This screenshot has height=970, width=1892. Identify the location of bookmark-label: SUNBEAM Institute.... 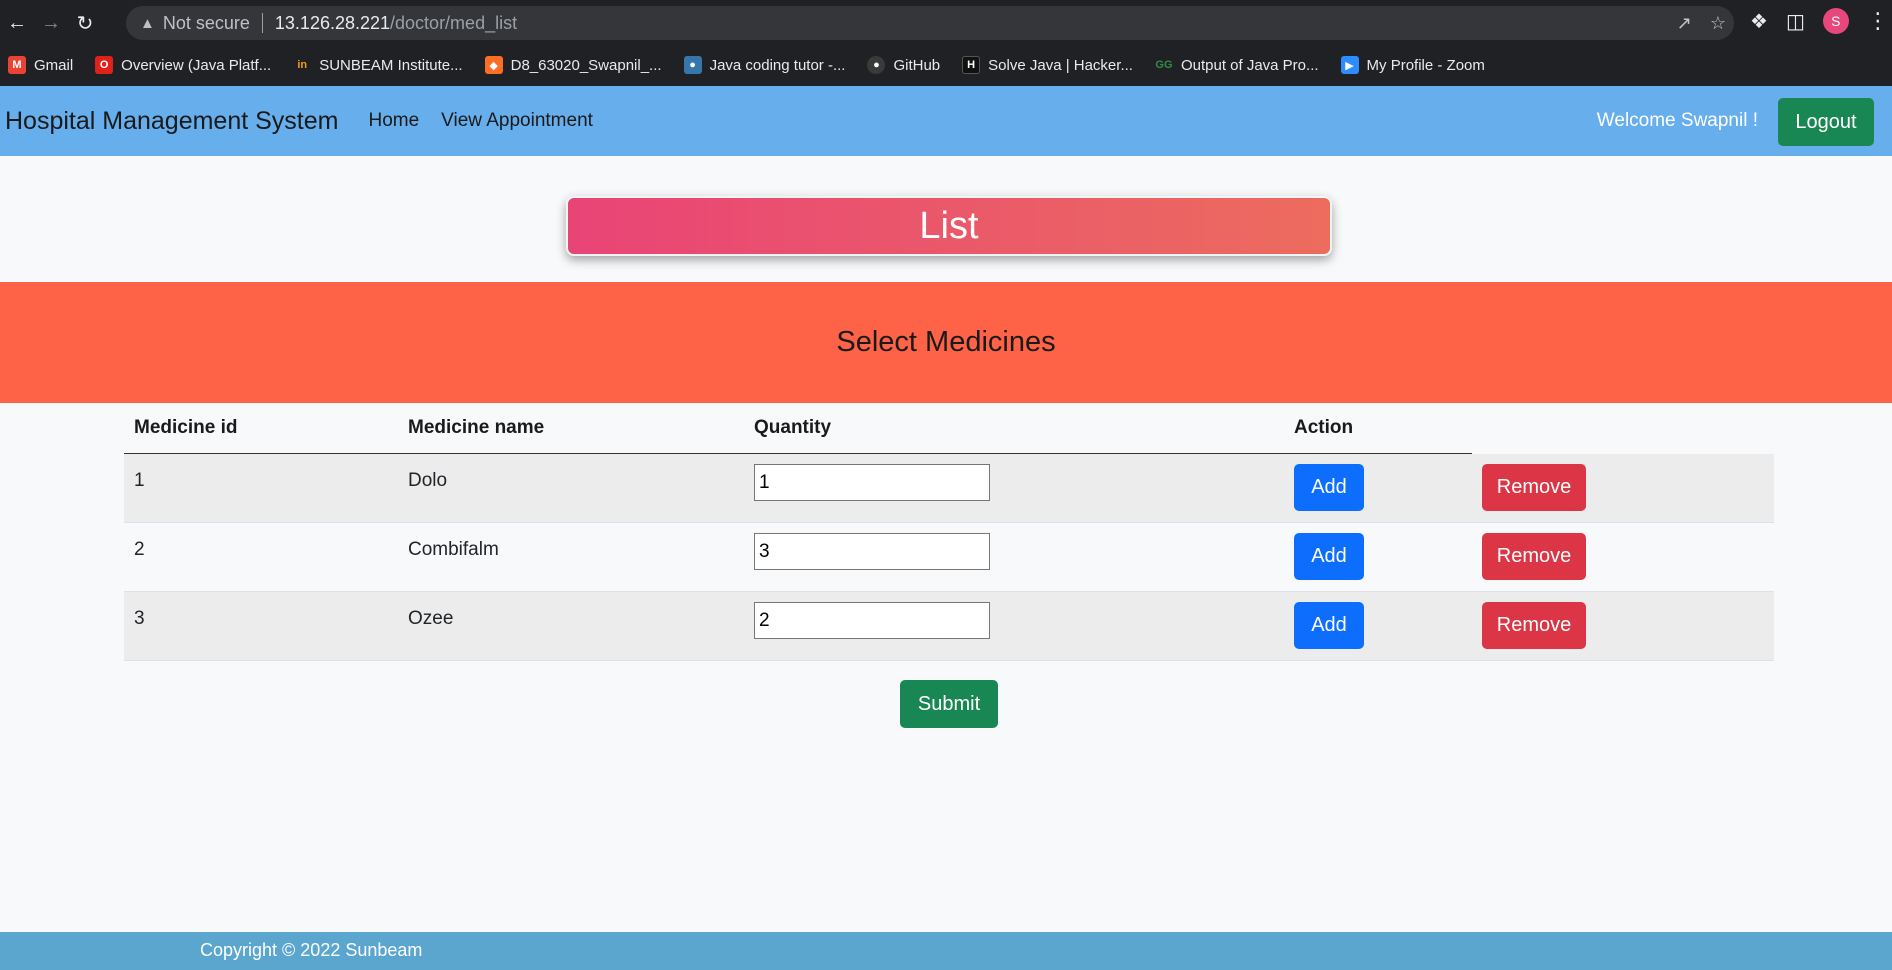
(391, 65).